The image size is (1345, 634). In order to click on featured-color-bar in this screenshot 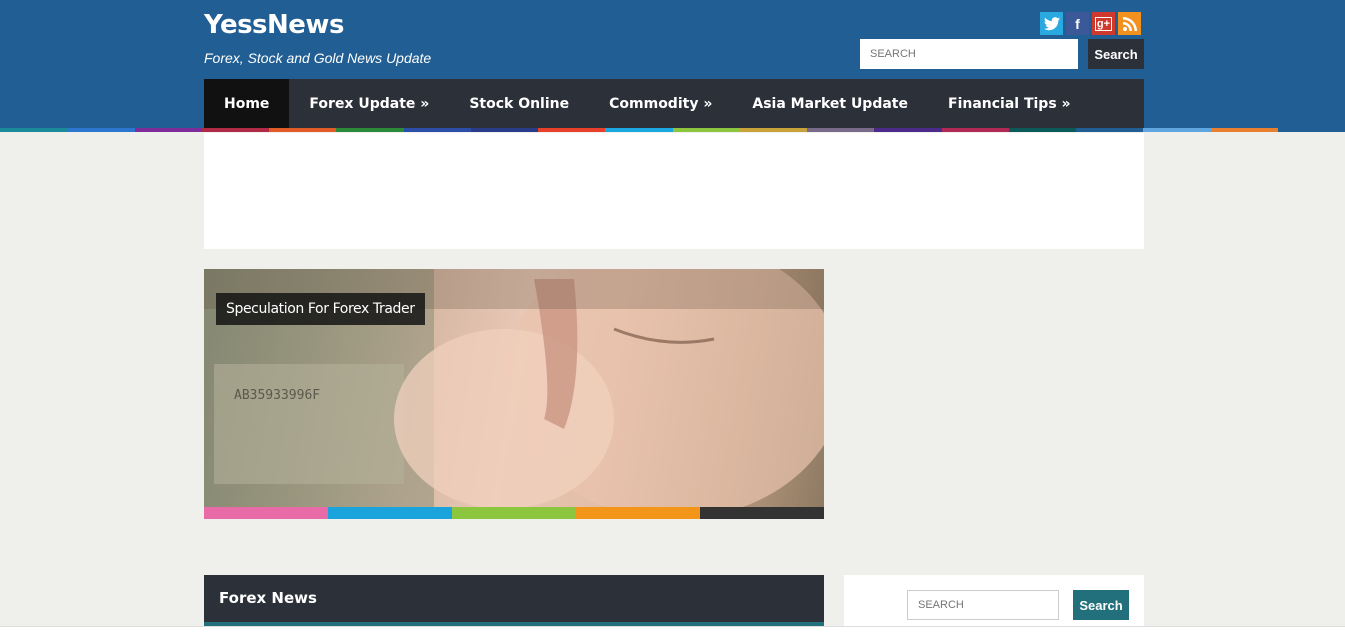, I will do `click(514, 513)`.